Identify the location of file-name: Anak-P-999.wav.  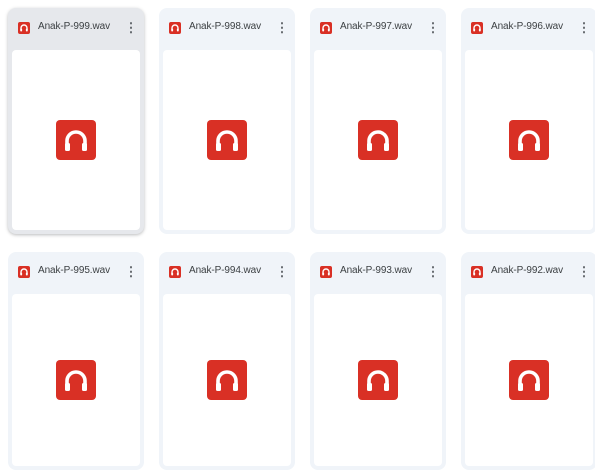
(74, 26).